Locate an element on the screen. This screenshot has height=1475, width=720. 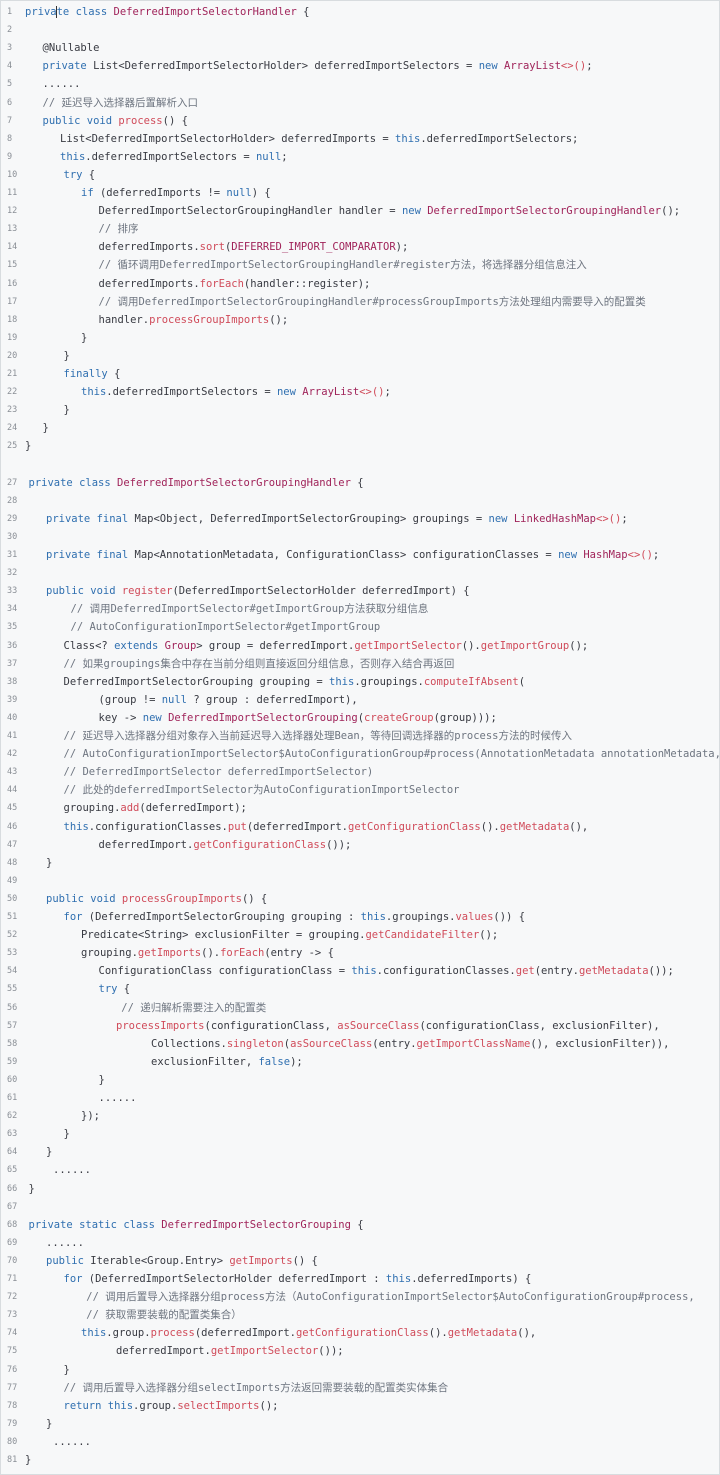
code-text: }); is located at coordinates (90, 1116).